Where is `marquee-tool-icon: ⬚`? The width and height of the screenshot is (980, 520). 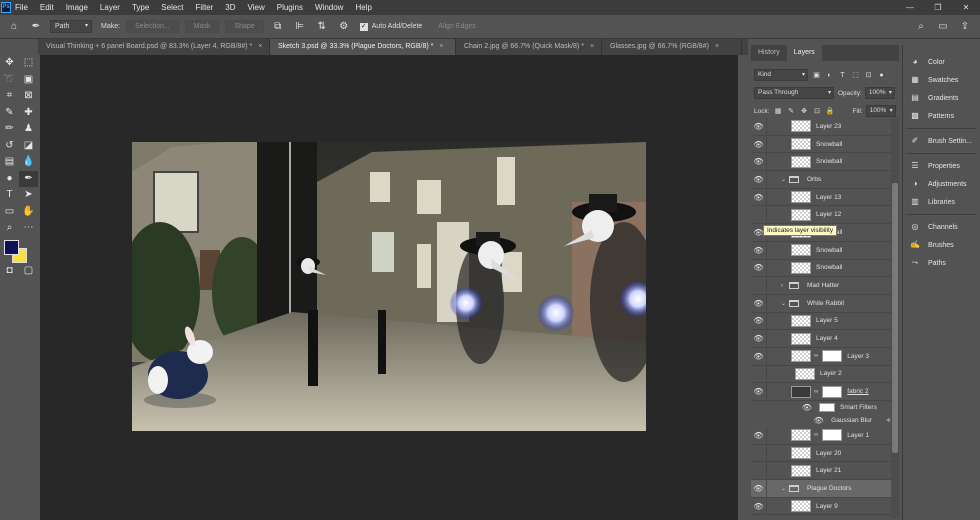 marquee-tool-icon: ⬚ is located at coordinates (28, 63).